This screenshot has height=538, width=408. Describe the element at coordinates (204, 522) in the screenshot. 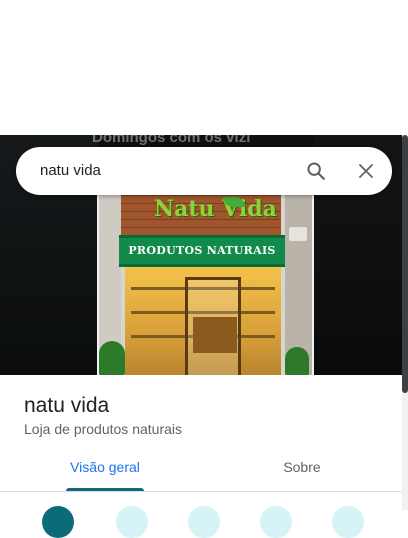

I see `nearby-button` at that location.